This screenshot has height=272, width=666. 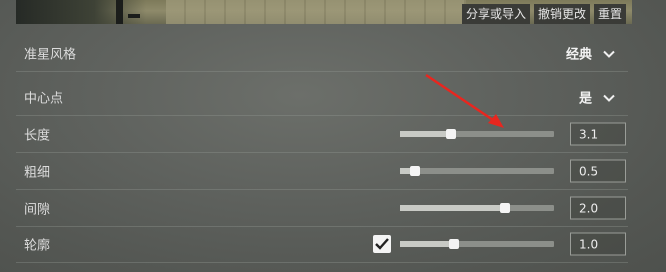 What do you see at coordinates (37, 246) in the screenshot?
I see `outline-label: 轮廓` at bounding box center [37, 246].